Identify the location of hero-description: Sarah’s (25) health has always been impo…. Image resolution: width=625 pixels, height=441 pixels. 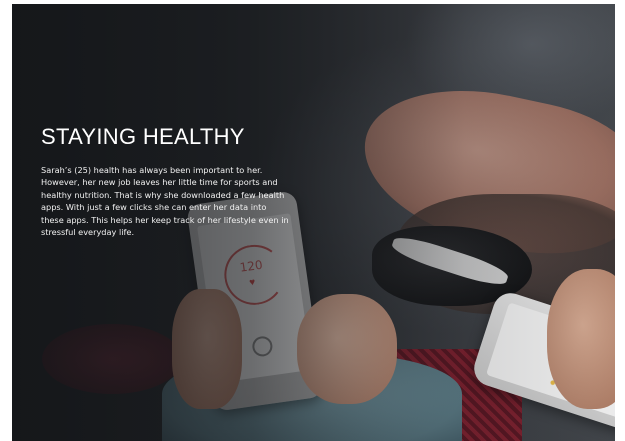
(165, 201).